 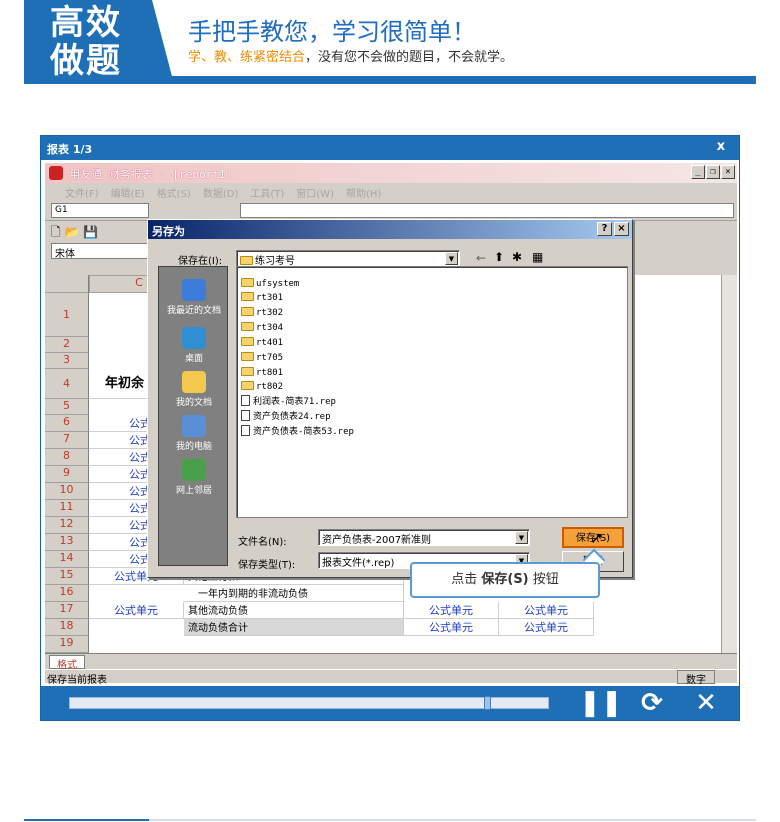 What do you see at coordinates (537, 257) in the screenshot?
I see `view-menu-icon: ▦` at bounding box center [537, 257].